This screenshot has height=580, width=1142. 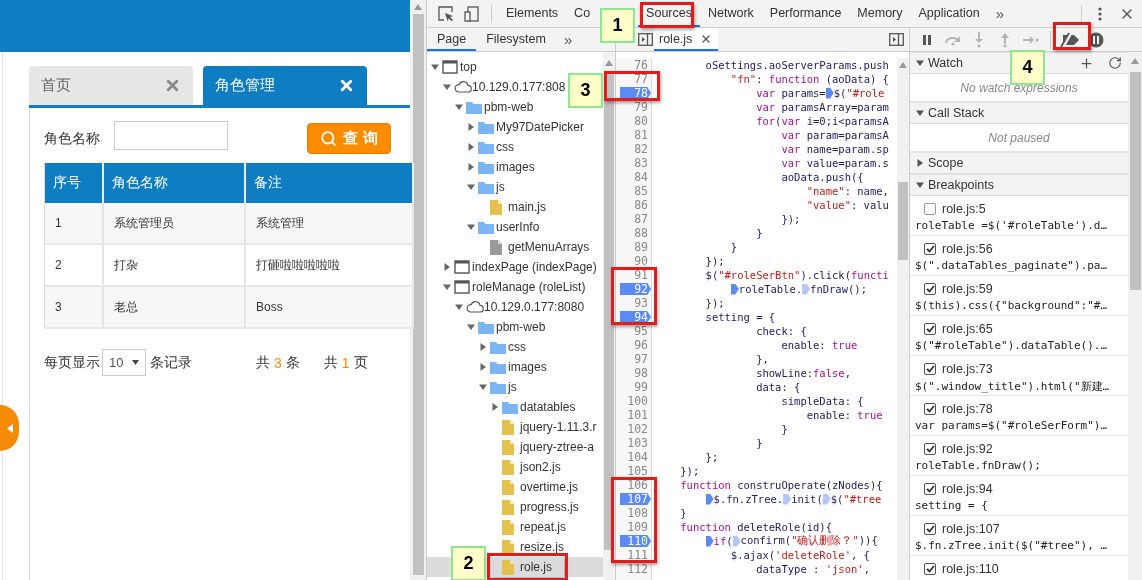 I want to click on pause-icon, so click(x=927, y=39).